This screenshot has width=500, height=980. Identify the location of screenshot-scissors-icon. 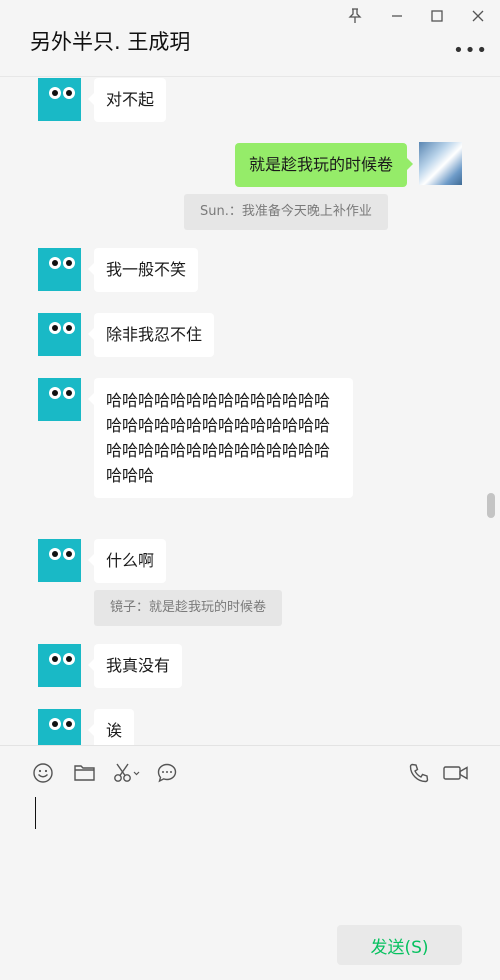
(127, 773).